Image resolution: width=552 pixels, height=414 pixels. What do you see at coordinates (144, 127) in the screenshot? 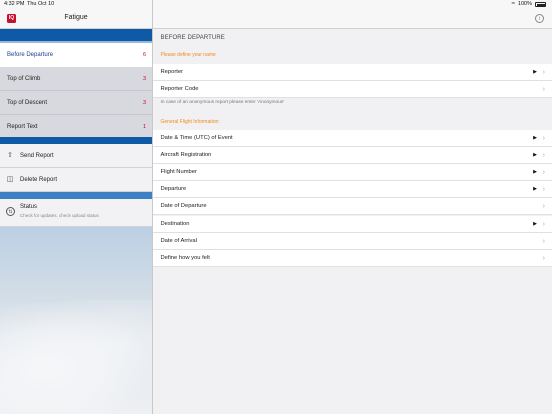
I see `sidebar-item-count: 1` at bounding box center [144, 127].